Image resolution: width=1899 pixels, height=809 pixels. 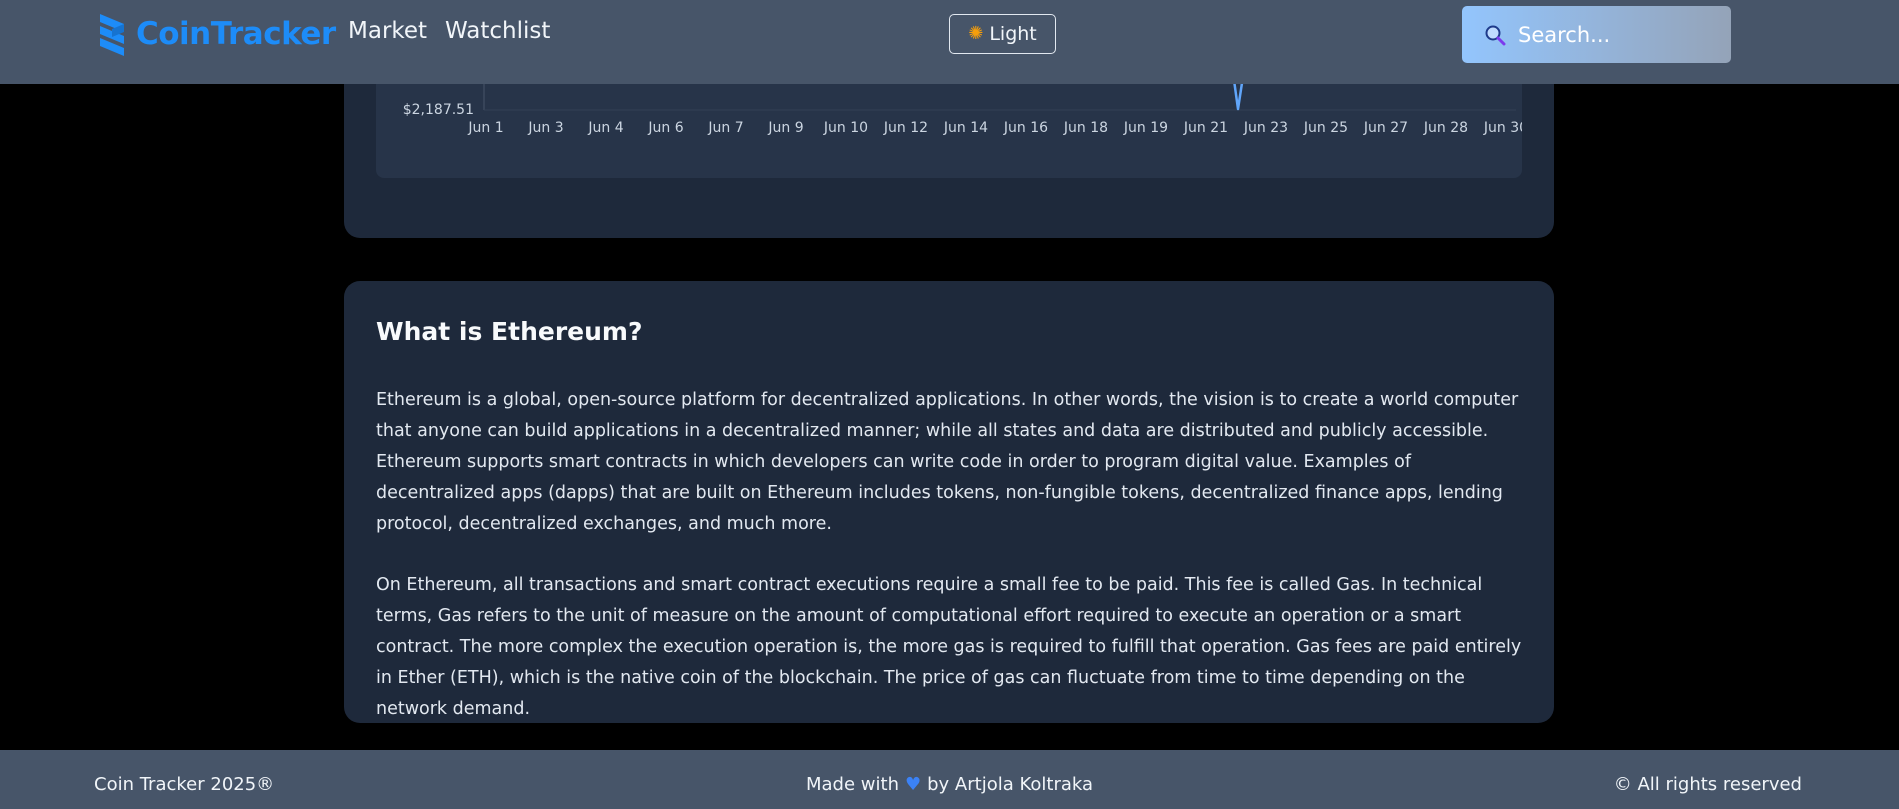 I want to click on heart-icon: ♥, so click(x=913, y=784).